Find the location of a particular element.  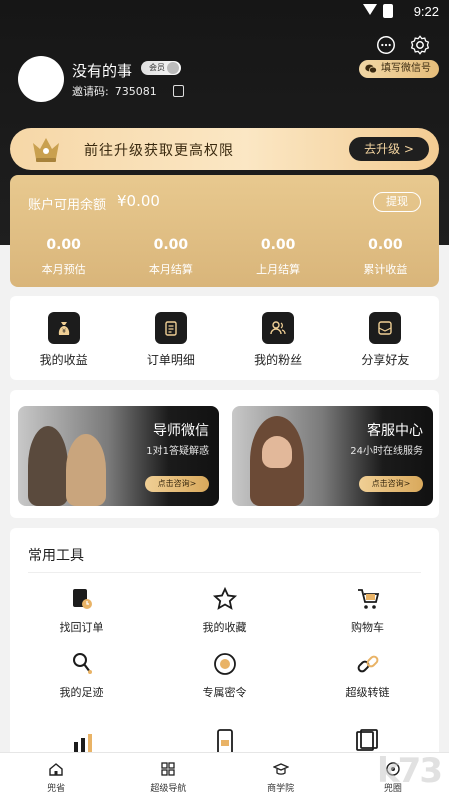

money-bag-icon: ¥ is located at coordinates (63, 328).